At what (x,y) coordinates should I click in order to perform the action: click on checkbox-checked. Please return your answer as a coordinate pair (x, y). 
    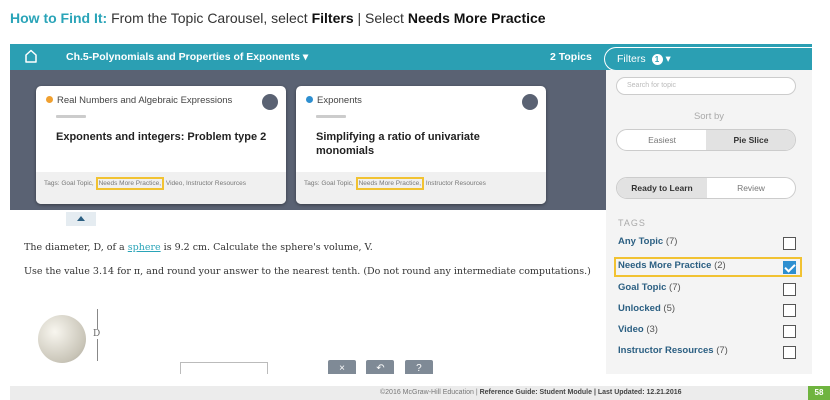
    Looking at the image, I should click on (789, 267).